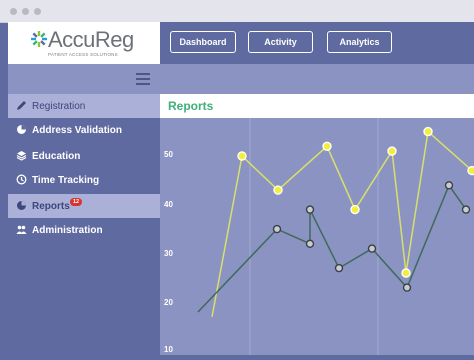  What do you see at coordinates (59, 106) in the screenshot?
I see `sidebar-item-label: Registration` at bounding box center [59, 106].